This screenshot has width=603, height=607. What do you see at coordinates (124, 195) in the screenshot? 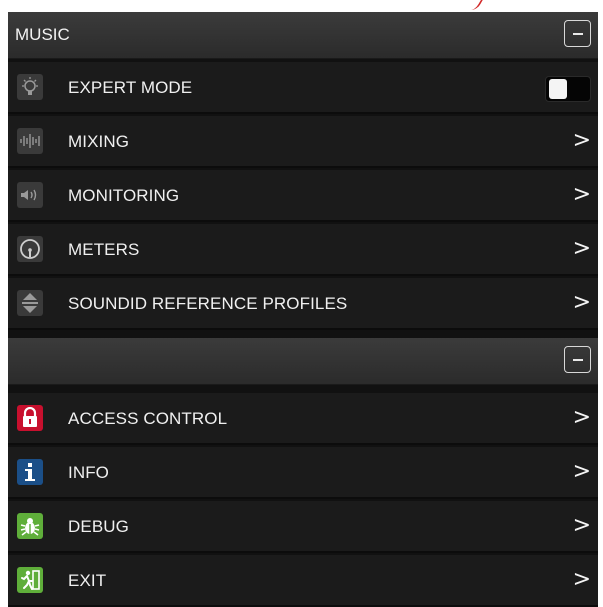
I see `menu-item-label: MONITORING` at bounding box center [124, 195].